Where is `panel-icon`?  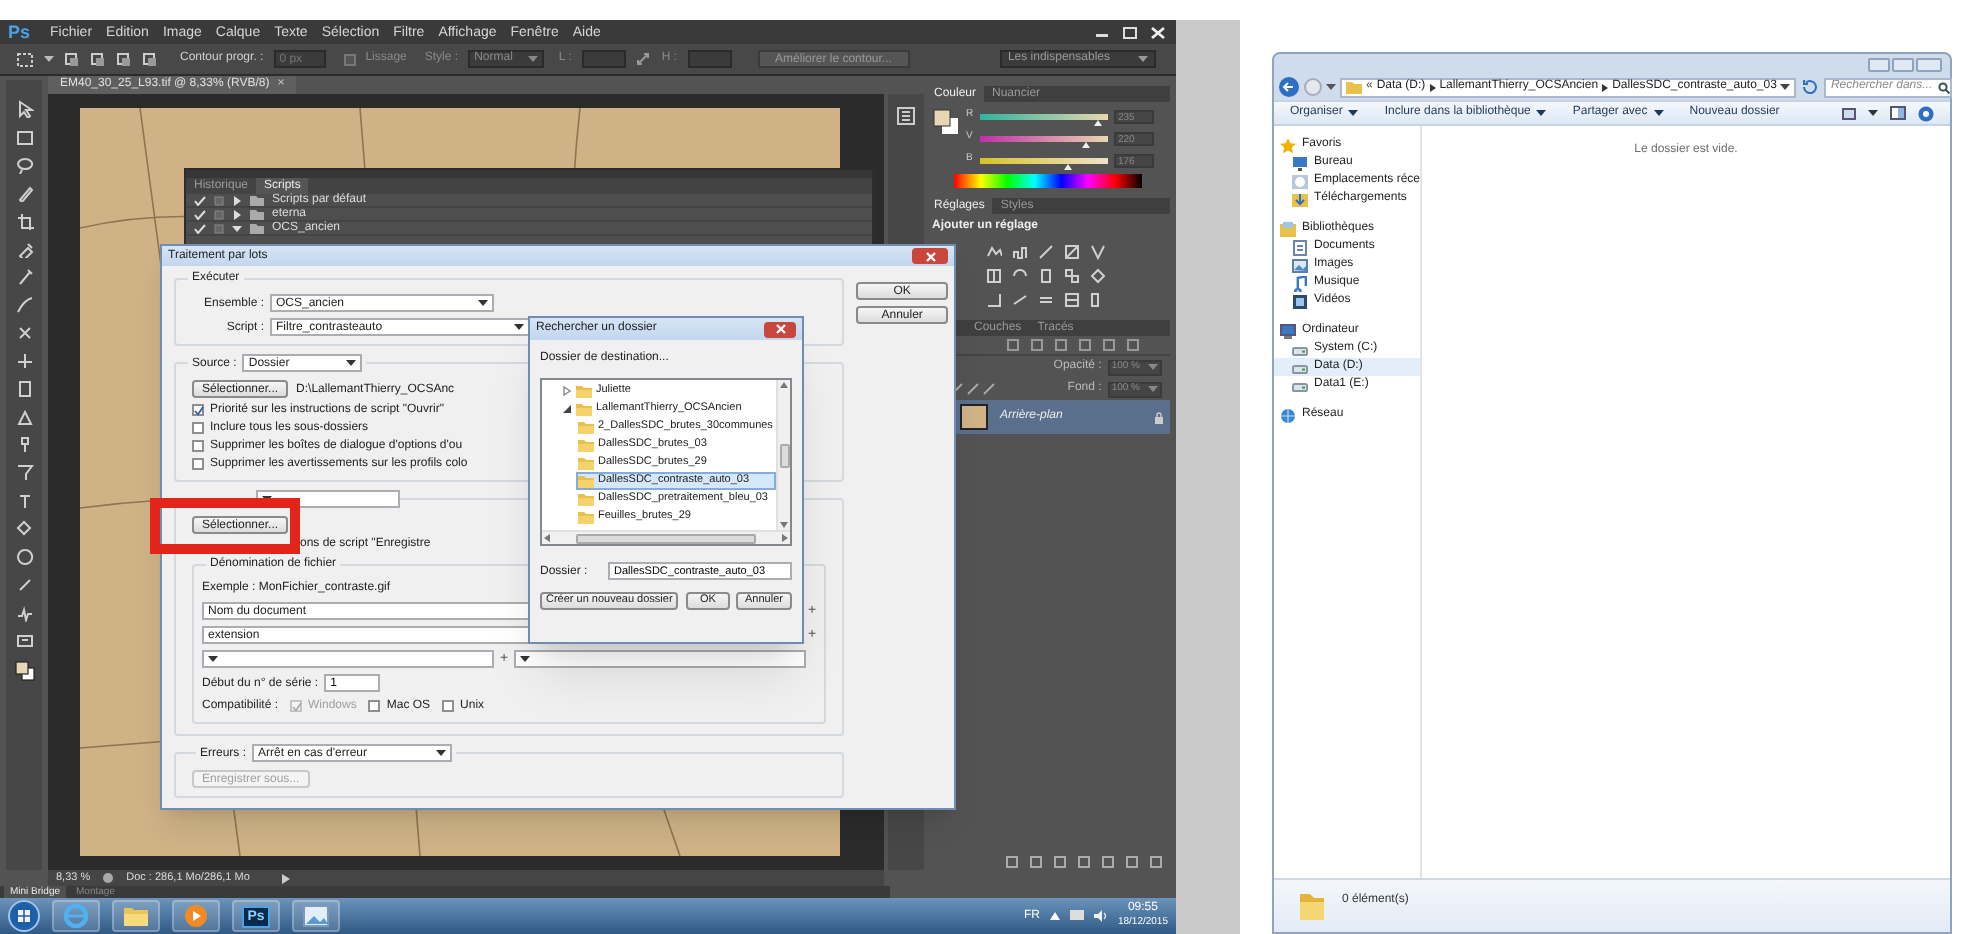
panel-icon is located at coordinates (906, 116).